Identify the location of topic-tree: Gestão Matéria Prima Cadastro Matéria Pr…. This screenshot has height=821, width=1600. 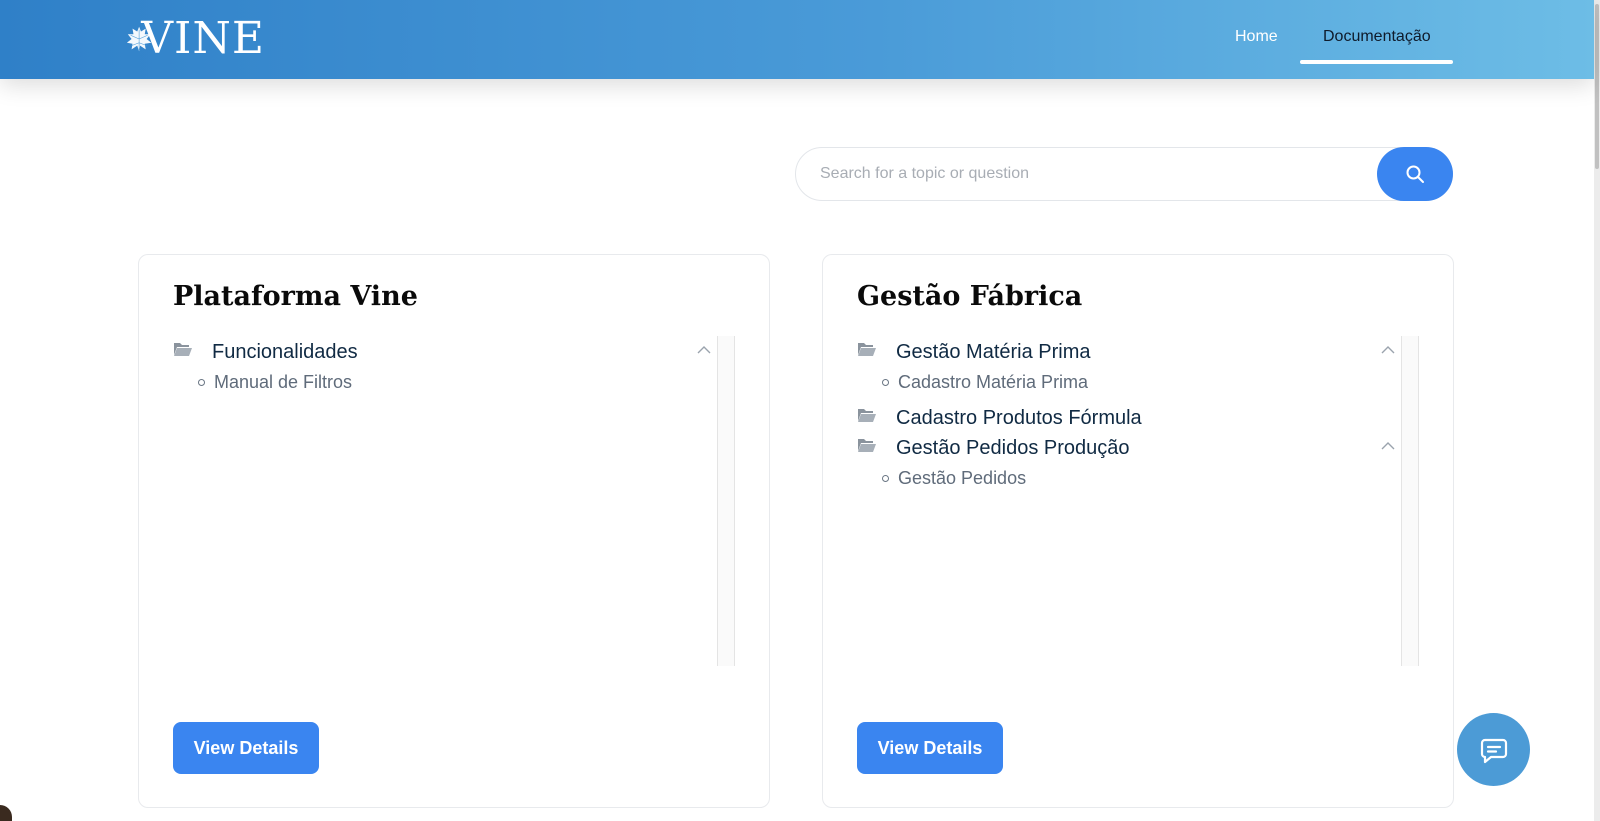
(1127, 418).